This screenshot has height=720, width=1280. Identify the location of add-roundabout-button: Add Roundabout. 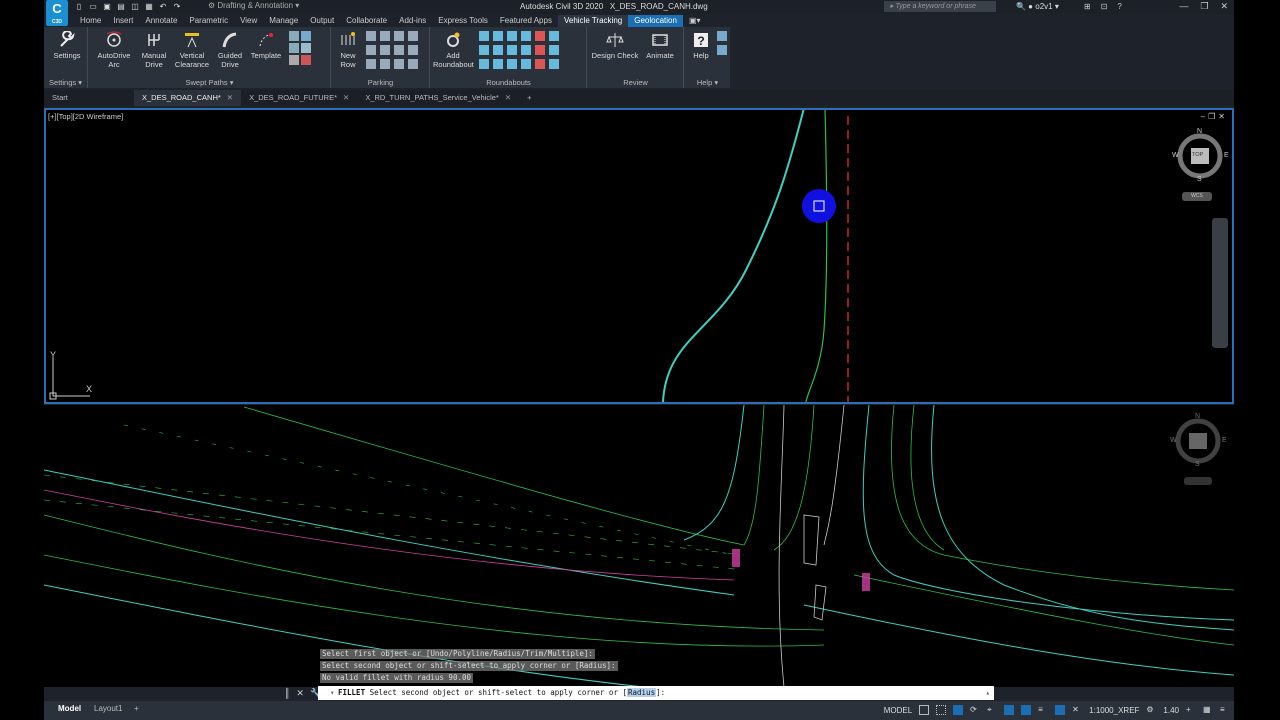
(453, 50).